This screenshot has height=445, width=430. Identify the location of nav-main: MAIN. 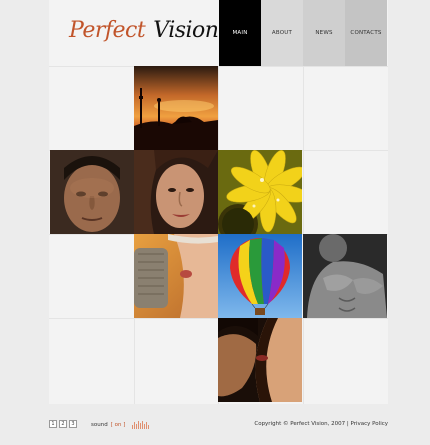
(240, 33).